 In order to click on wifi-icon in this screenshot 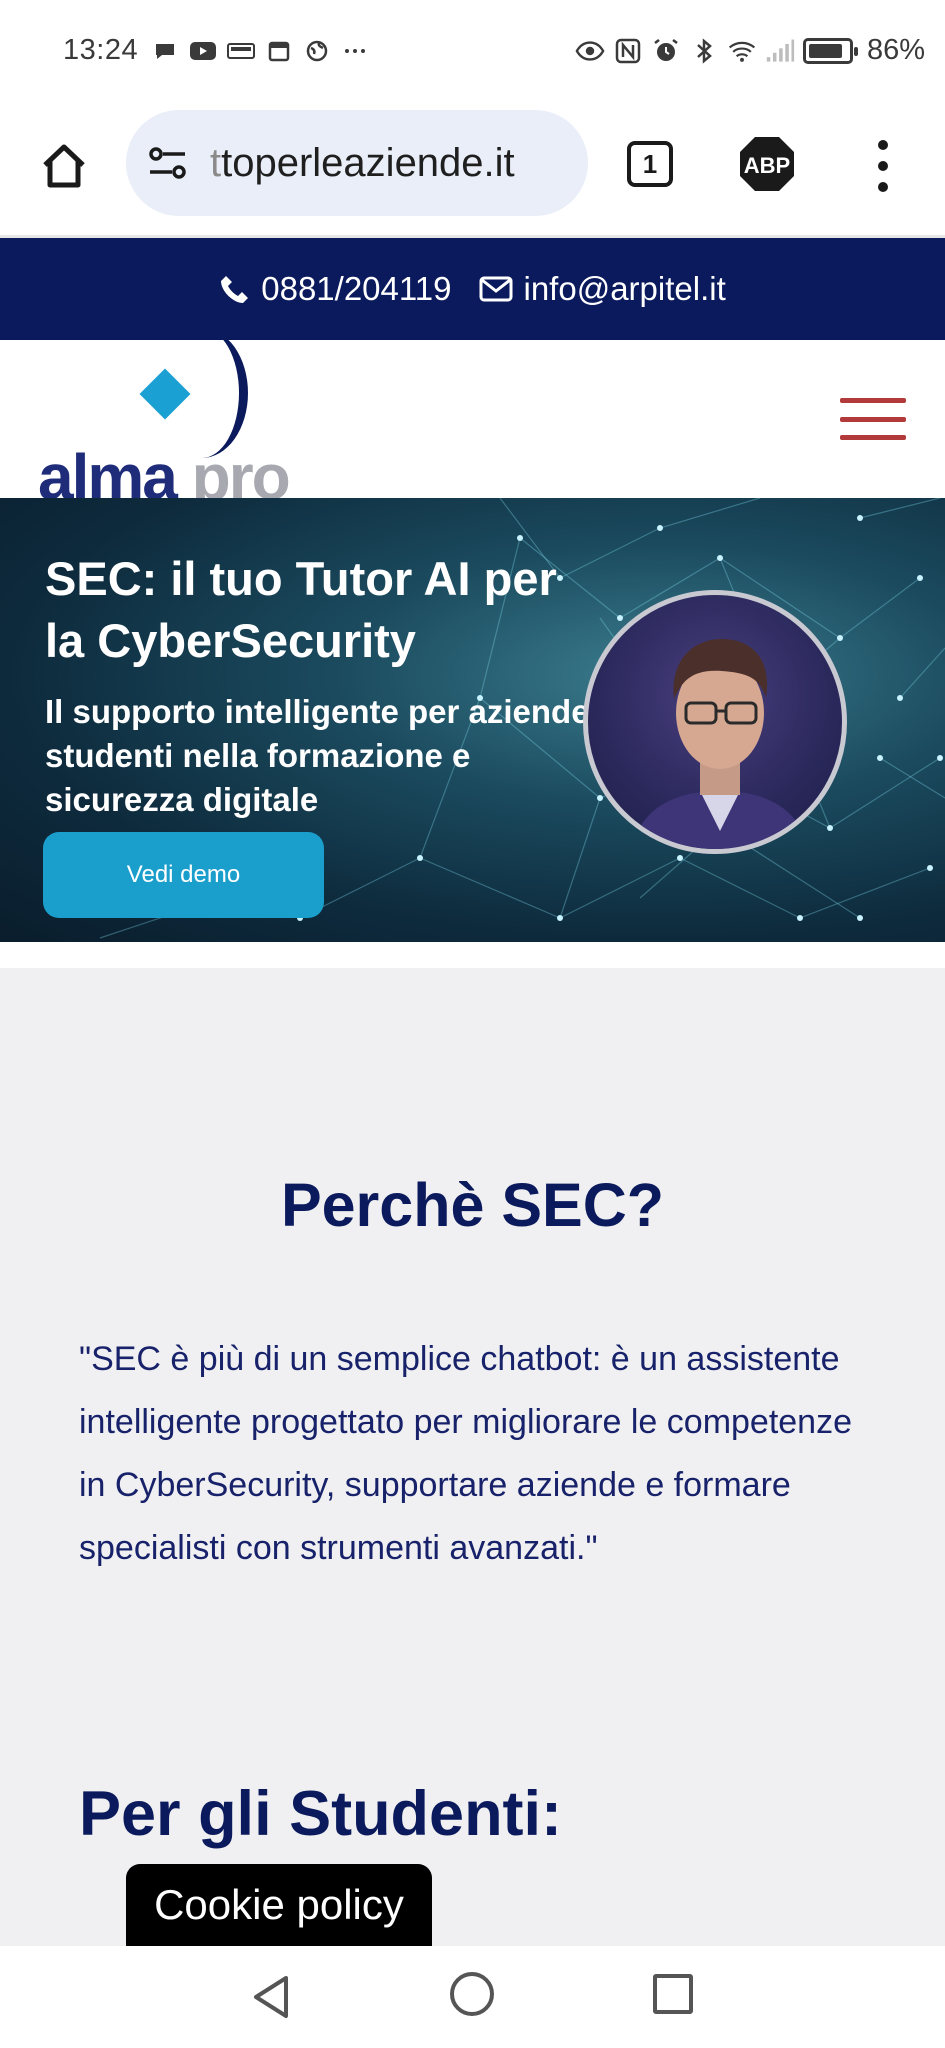, I will do `click(742, 51)`.